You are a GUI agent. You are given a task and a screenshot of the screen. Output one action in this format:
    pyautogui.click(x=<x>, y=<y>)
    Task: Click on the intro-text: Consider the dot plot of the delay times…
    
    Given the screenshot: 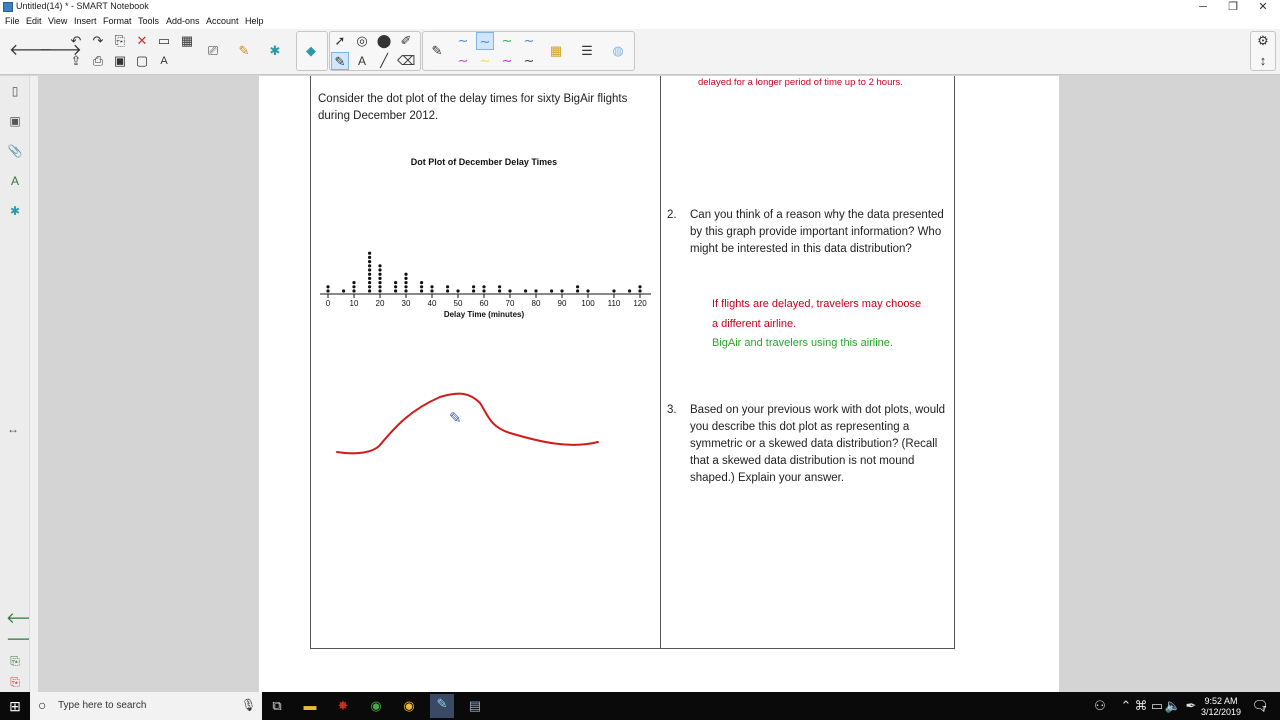 What is the action you would take?
    pyautogui.click(x=473, y=107)
    